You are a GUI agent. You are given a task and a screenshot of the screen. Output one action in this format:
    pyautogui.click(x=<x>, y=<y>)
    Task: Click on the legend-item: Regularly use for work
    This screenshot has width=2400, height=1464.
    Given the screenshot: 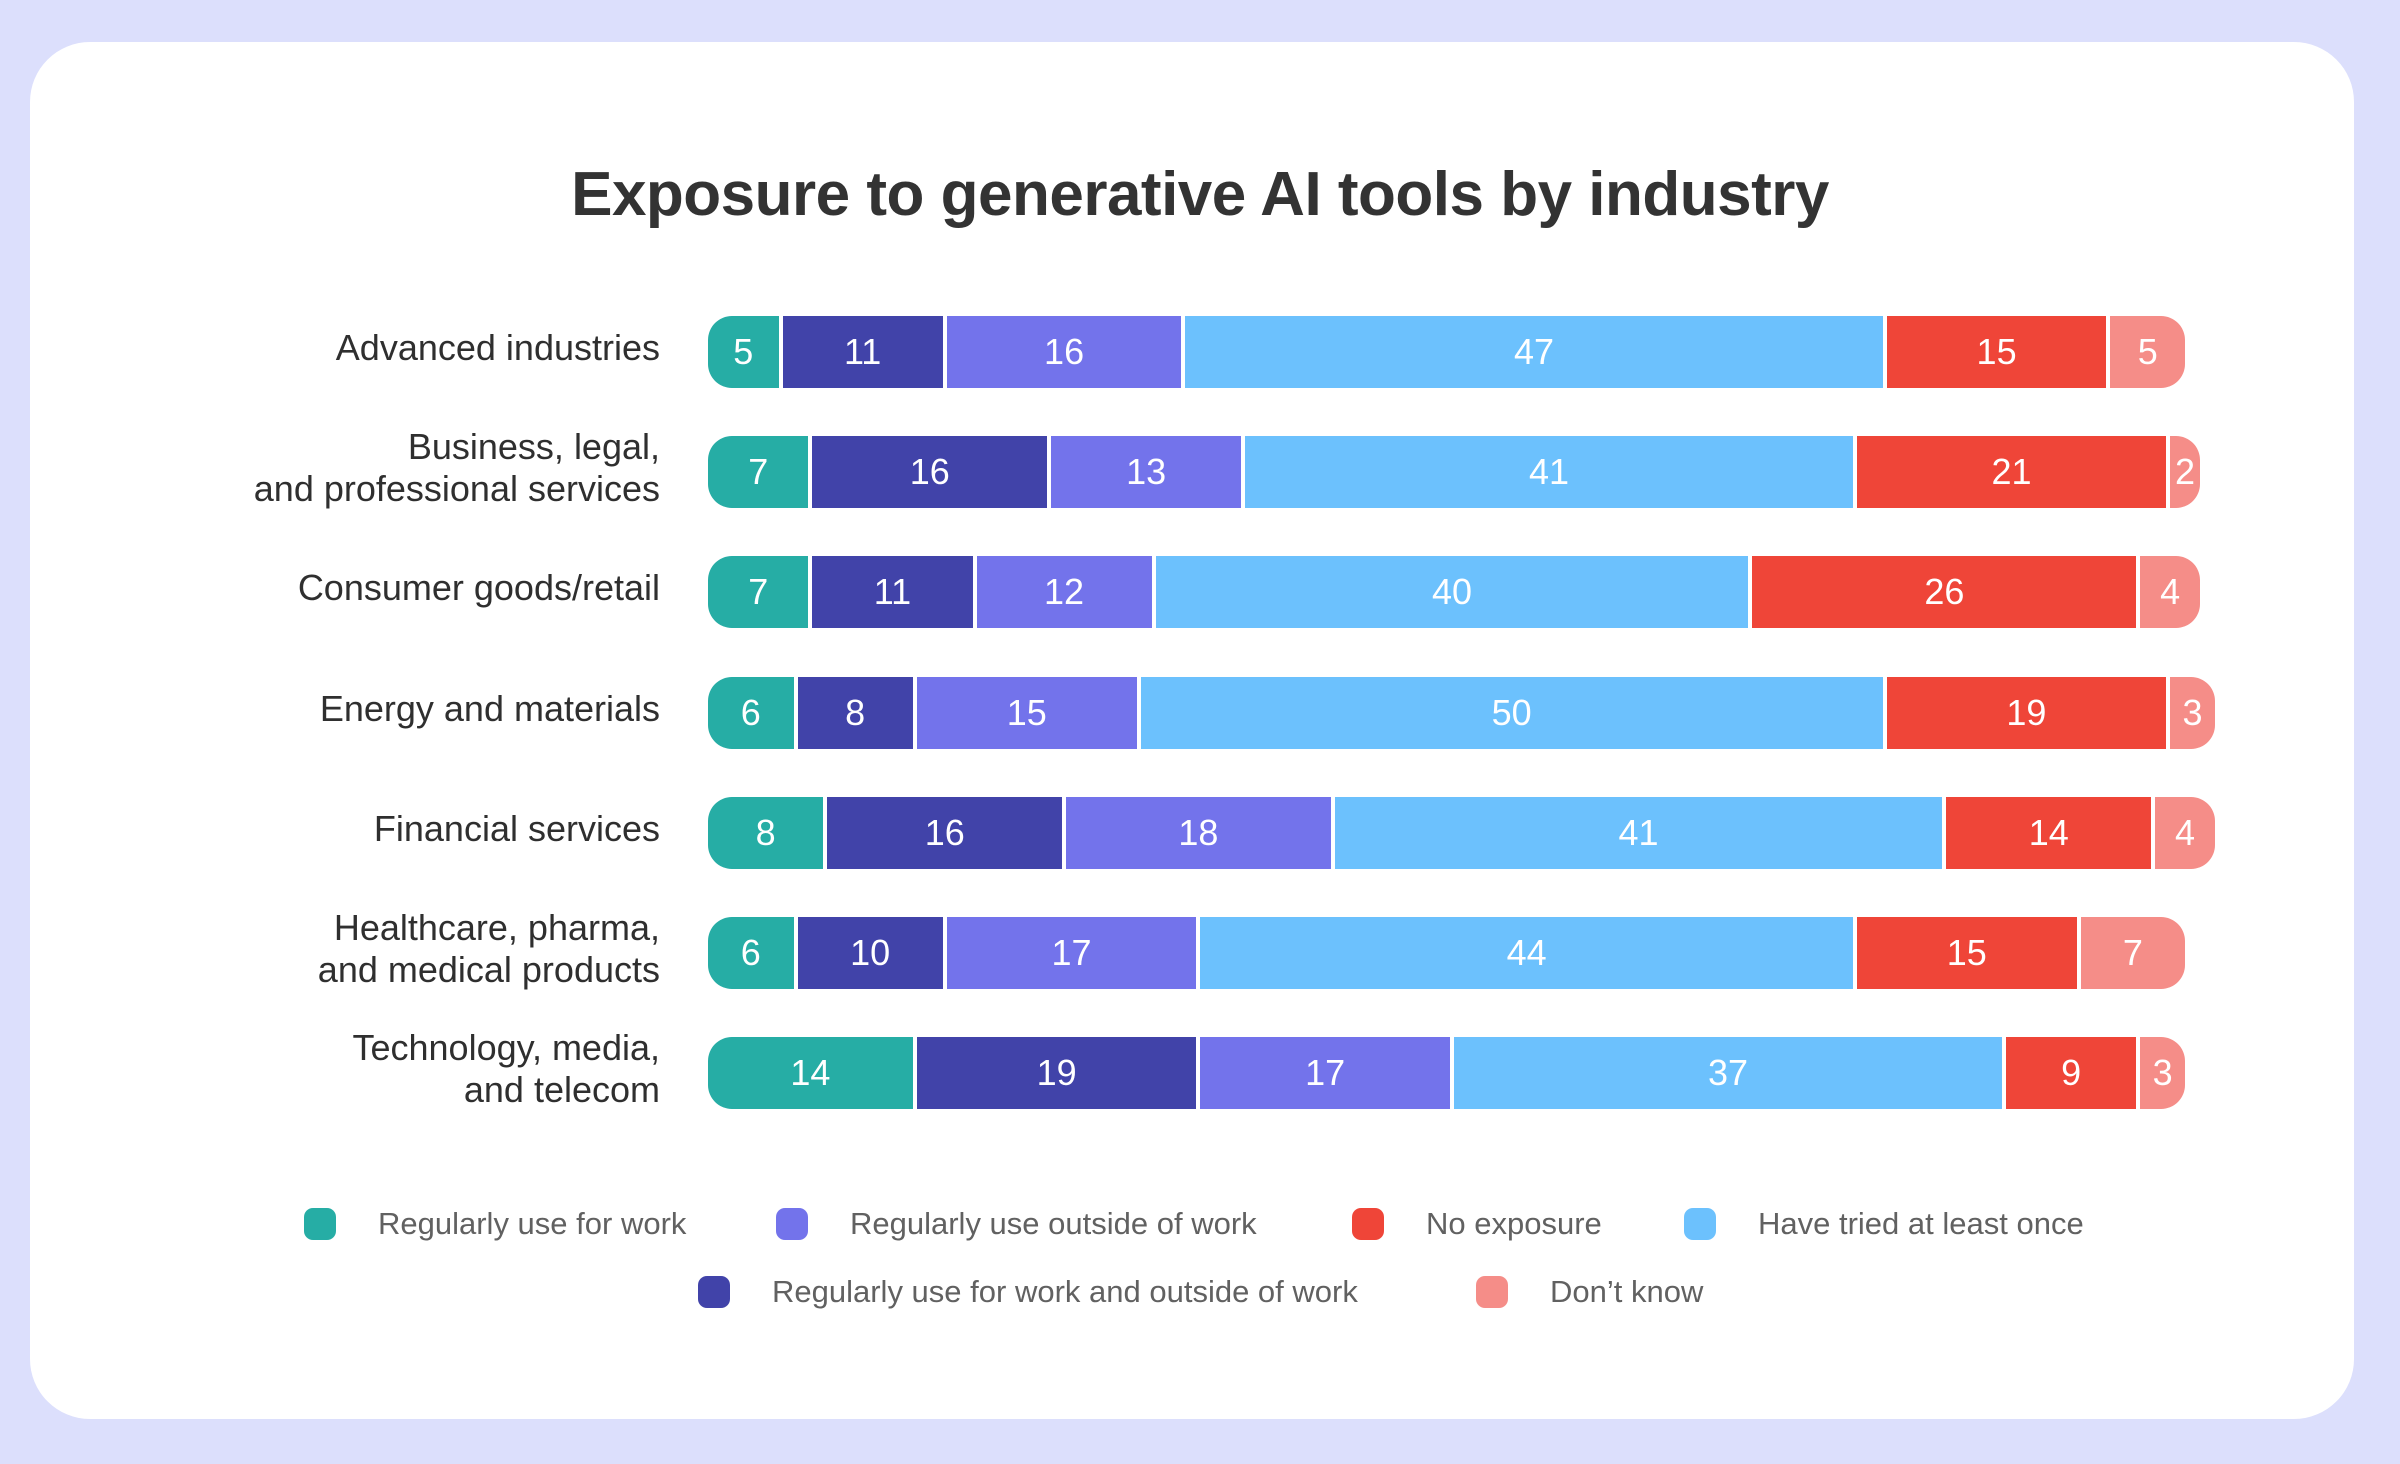 What is the action you would take?
    pyautogui.click(x=495, y=1224)
    